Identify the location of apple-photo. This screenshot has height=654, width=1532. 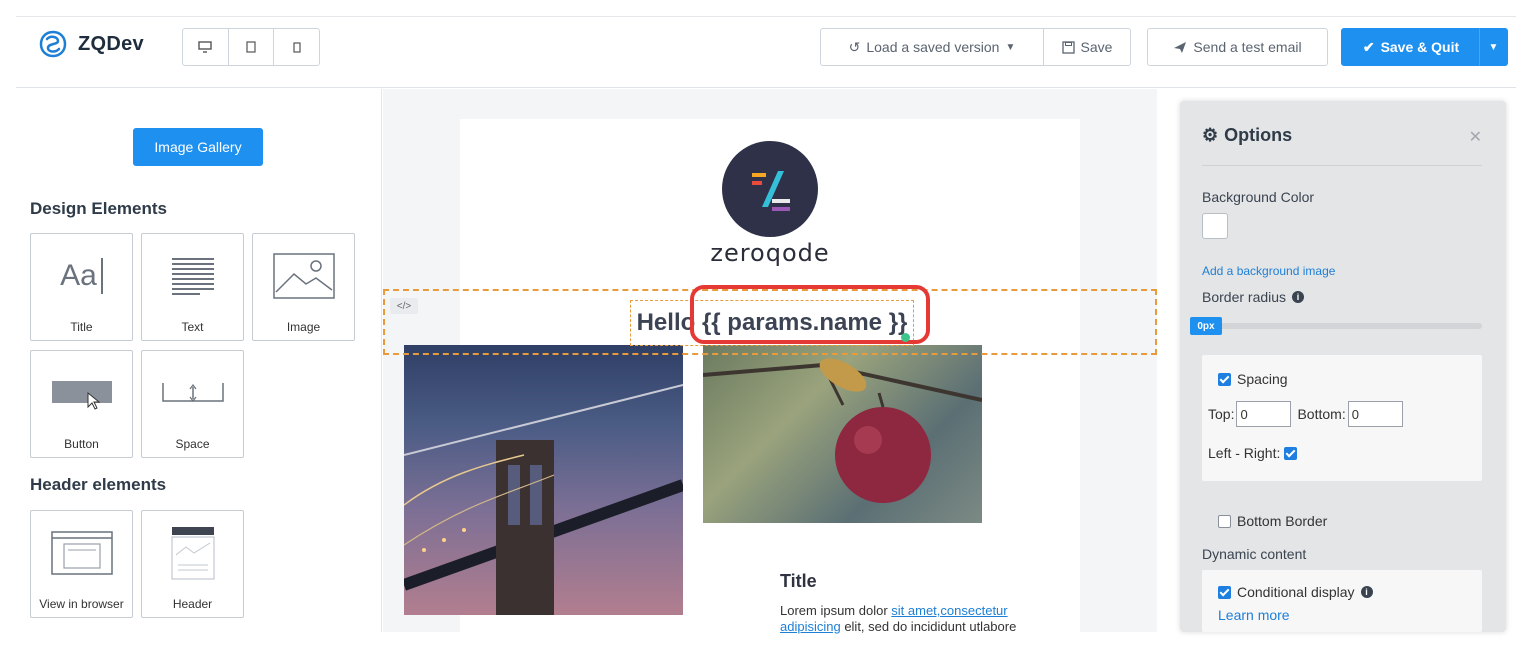
(842, 434).